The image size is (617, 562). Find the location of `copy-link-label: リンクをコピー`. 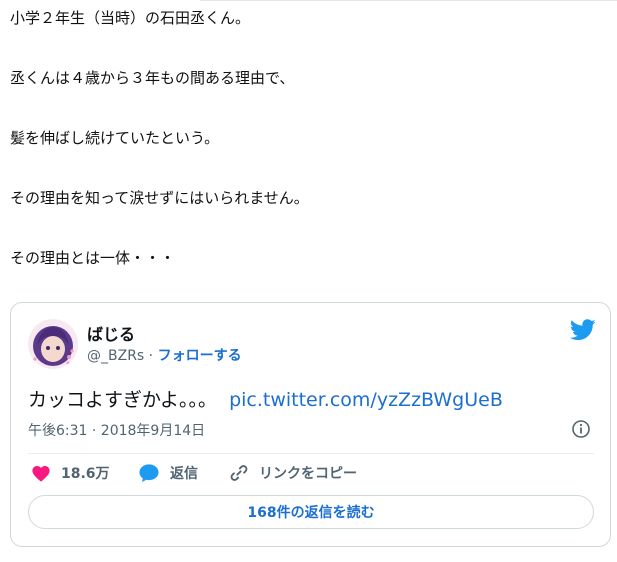

copy-link-label: リンクをコピー is located at coordinates (308, 474).